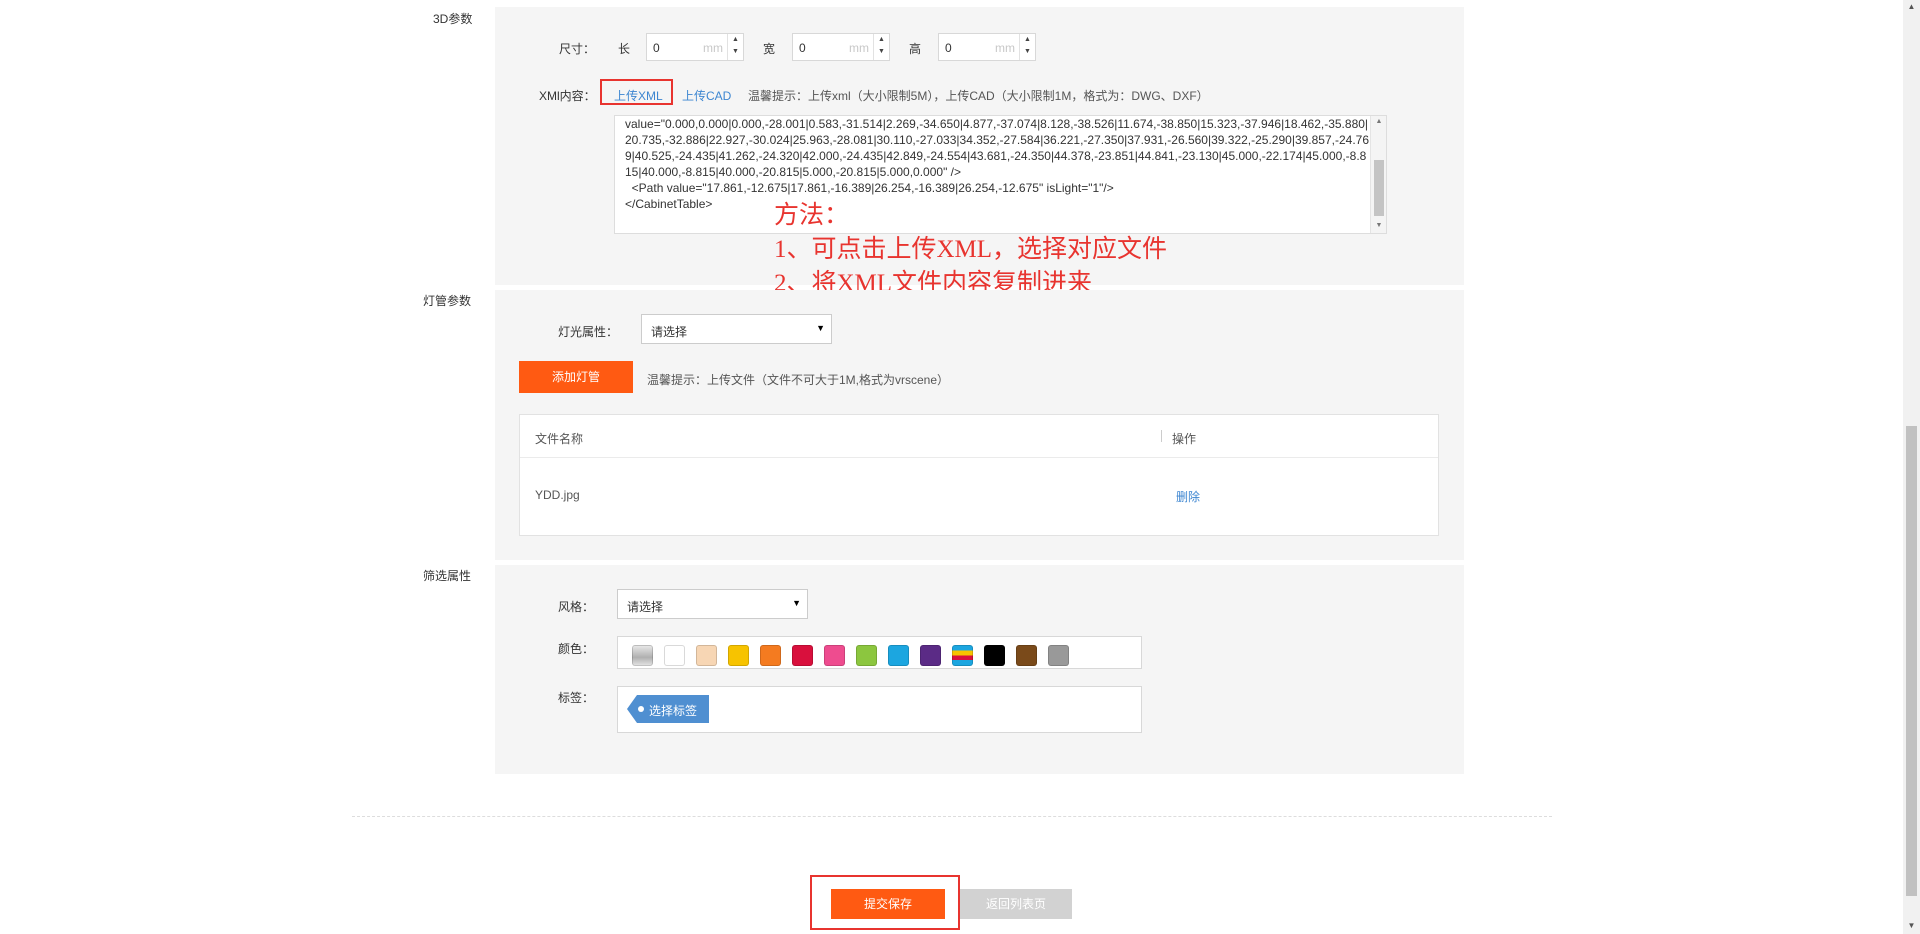  Describe the element at coordinates (577, 49) in the screenshot. I see `size-label: 尺寸：` at that location.